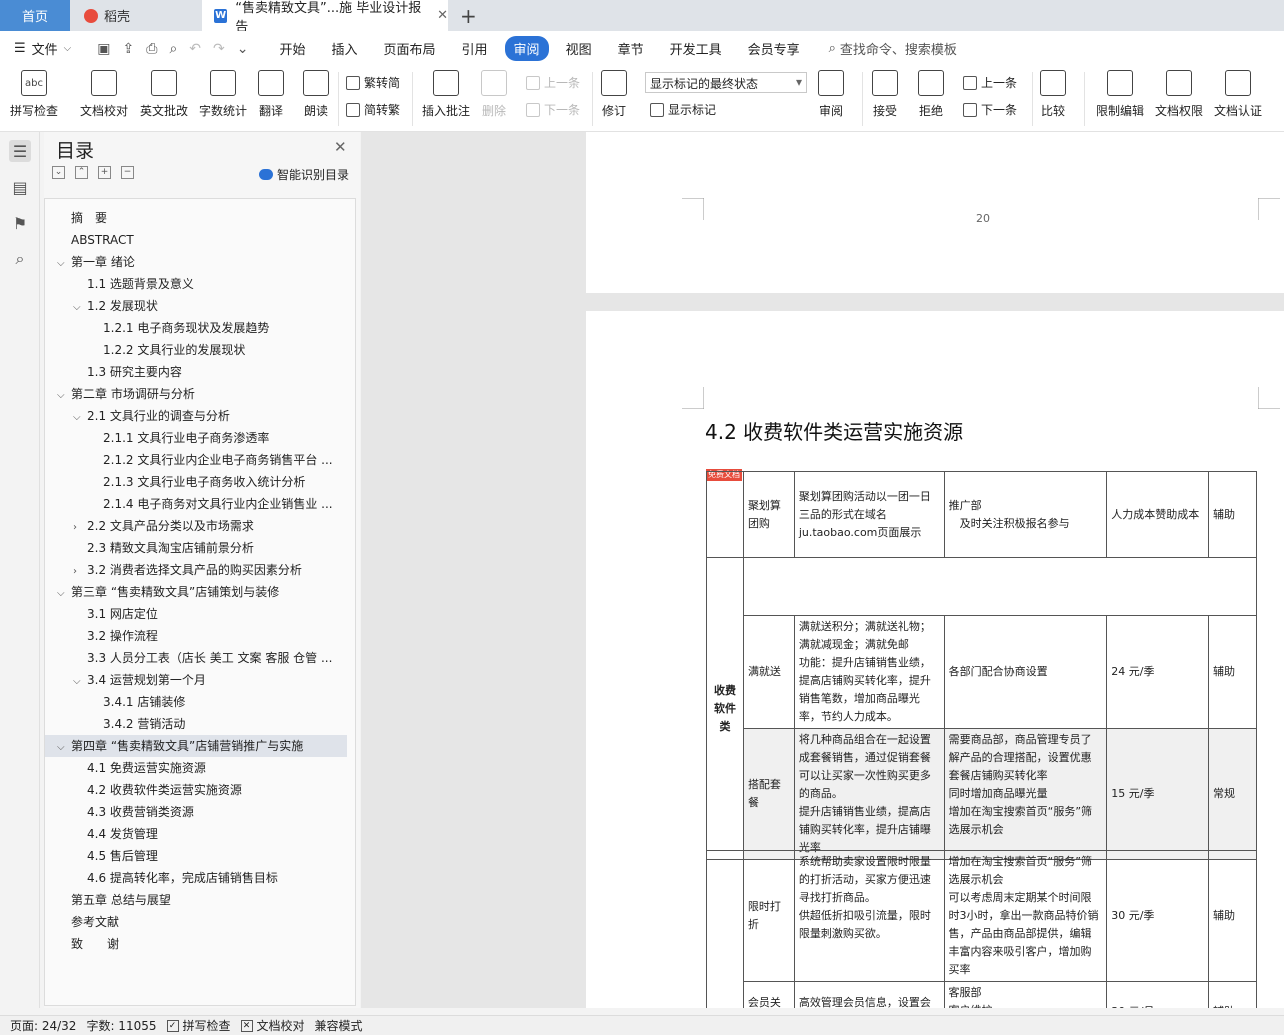 This screenshot has width=1284, height=1035. I want to click on restrict-editing-button: 限制编辑, so click(1120, 94).